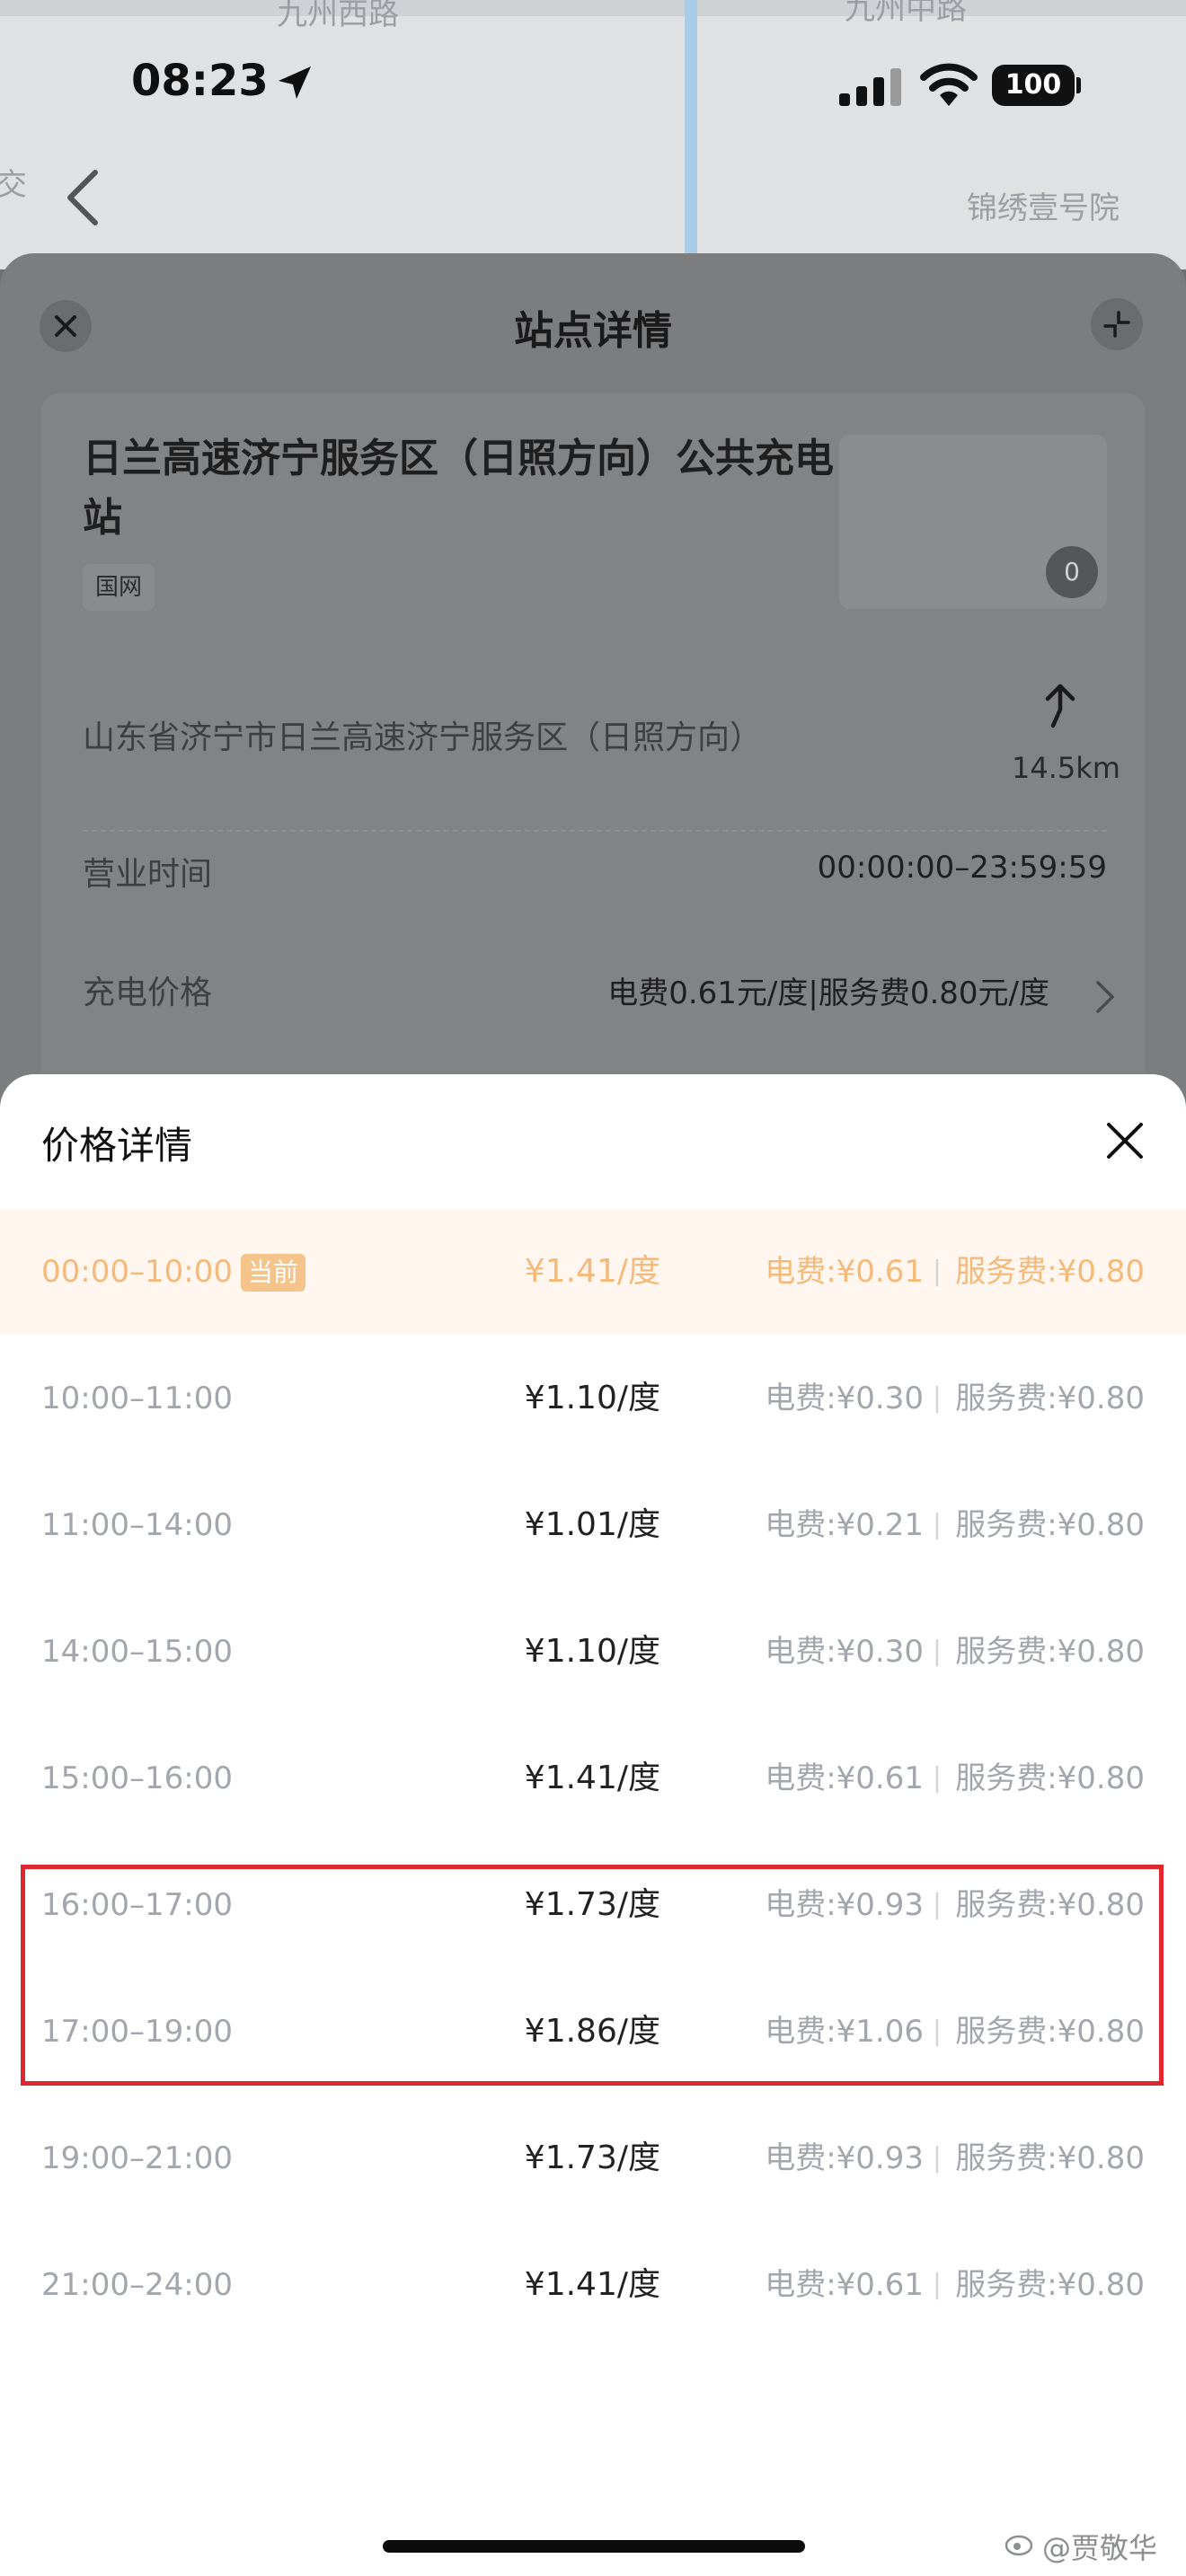 The height and width of the screenshot is (2576, 1186). I want to click on operator-tag: 国网, so click(119, 587).